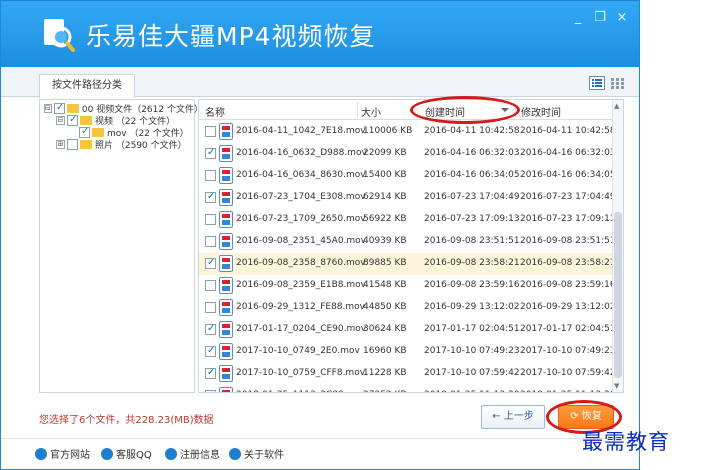 Image resolution: width=701 pixels, height=470 pixels. What do you see at coordinates (385, 329) in the screenshot?
I see `file-size-cell: 30624 KB` at bounding box center [385, 329].